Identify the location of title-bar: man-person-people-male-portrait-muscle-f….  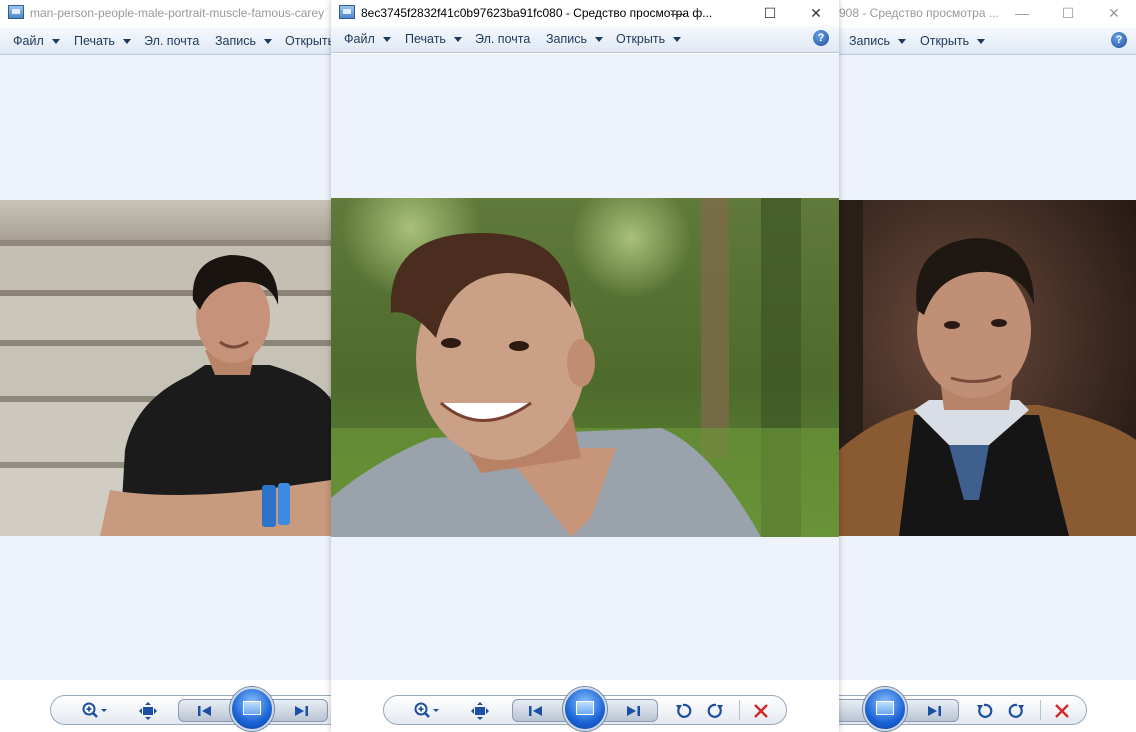
(165, 13).